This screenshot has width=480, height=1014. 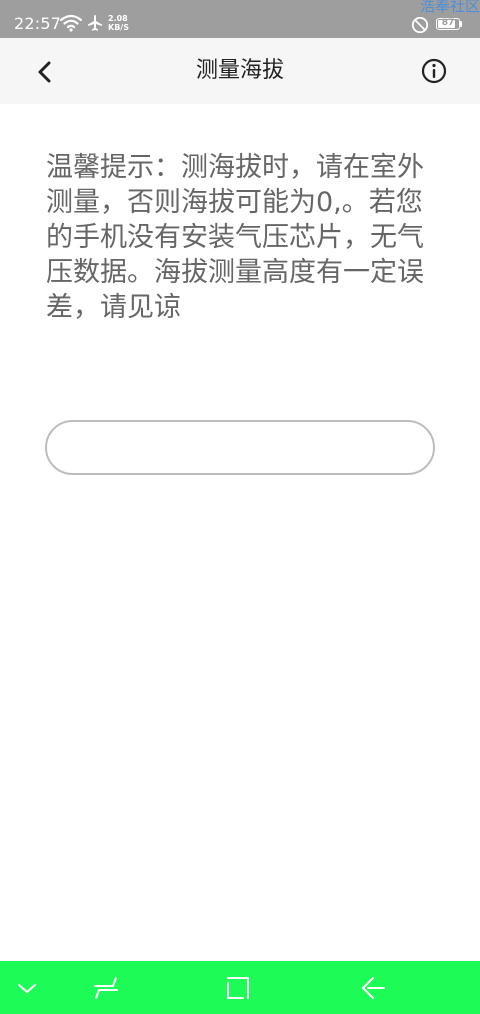 What do you see at coordinates (118, 27) in the screenshot?
I see `net-speed-unit: KB/S` at bounding box center [118, 27].